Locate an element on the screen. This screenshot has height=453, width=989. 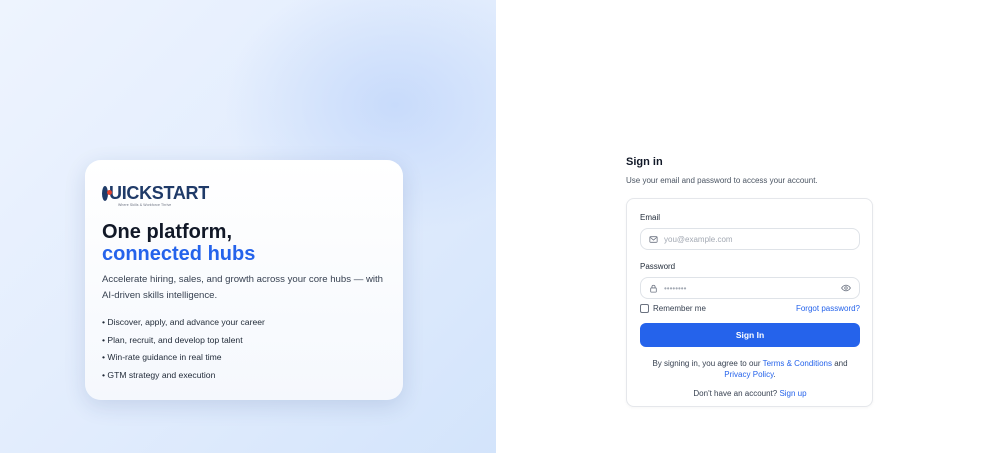
password-field is located at coordinates (750, 288).